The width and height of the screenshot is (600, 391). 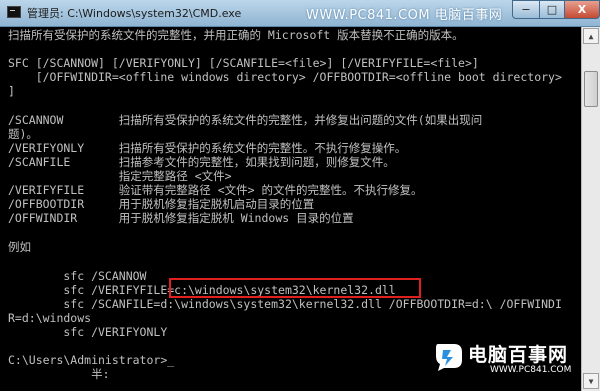 What do you see at coordinates (181, 218) in the screenshot?
I see `console-line: /OFFWINDIR 用于脱机修复指定脱机 Windows 目录的位置` at bounding box center [181, 218].